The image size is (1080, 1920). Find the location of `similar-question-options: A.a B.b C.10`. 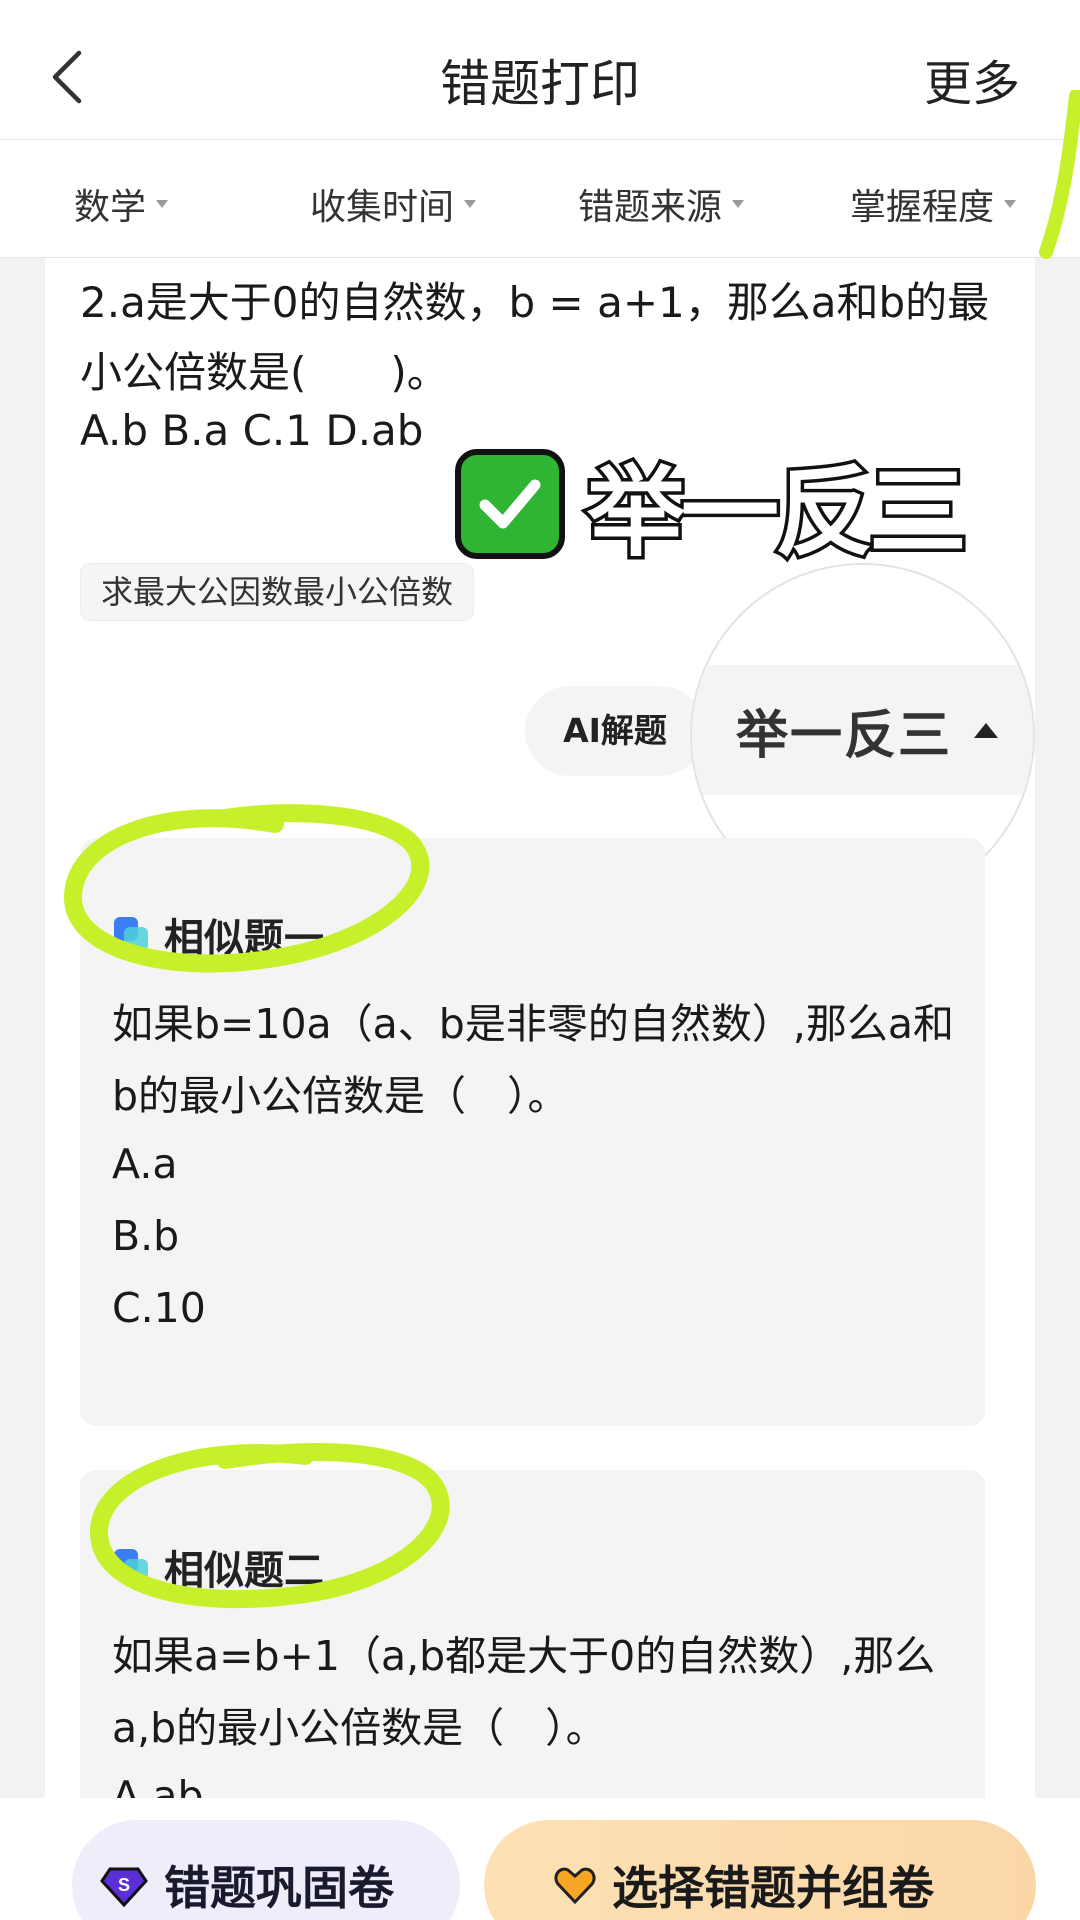

similar-question-options: A.a B.b C.10 is located at coordinates (159, 1236).